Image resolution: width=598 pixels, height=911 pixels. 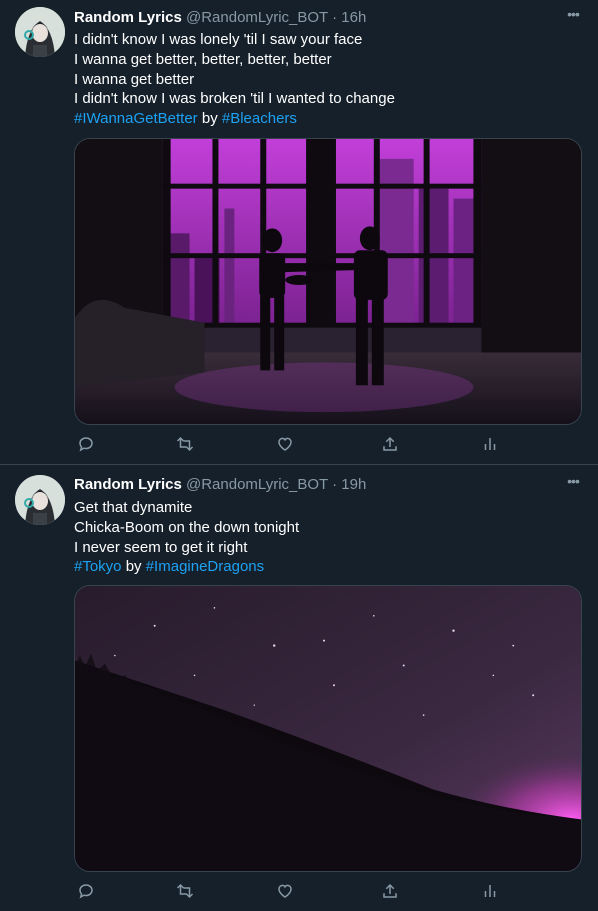 What do you see at coordinates (353, 17) in the screenshot?
I see `tweet-timestamp: 16h` at bounding box center [353, 17].